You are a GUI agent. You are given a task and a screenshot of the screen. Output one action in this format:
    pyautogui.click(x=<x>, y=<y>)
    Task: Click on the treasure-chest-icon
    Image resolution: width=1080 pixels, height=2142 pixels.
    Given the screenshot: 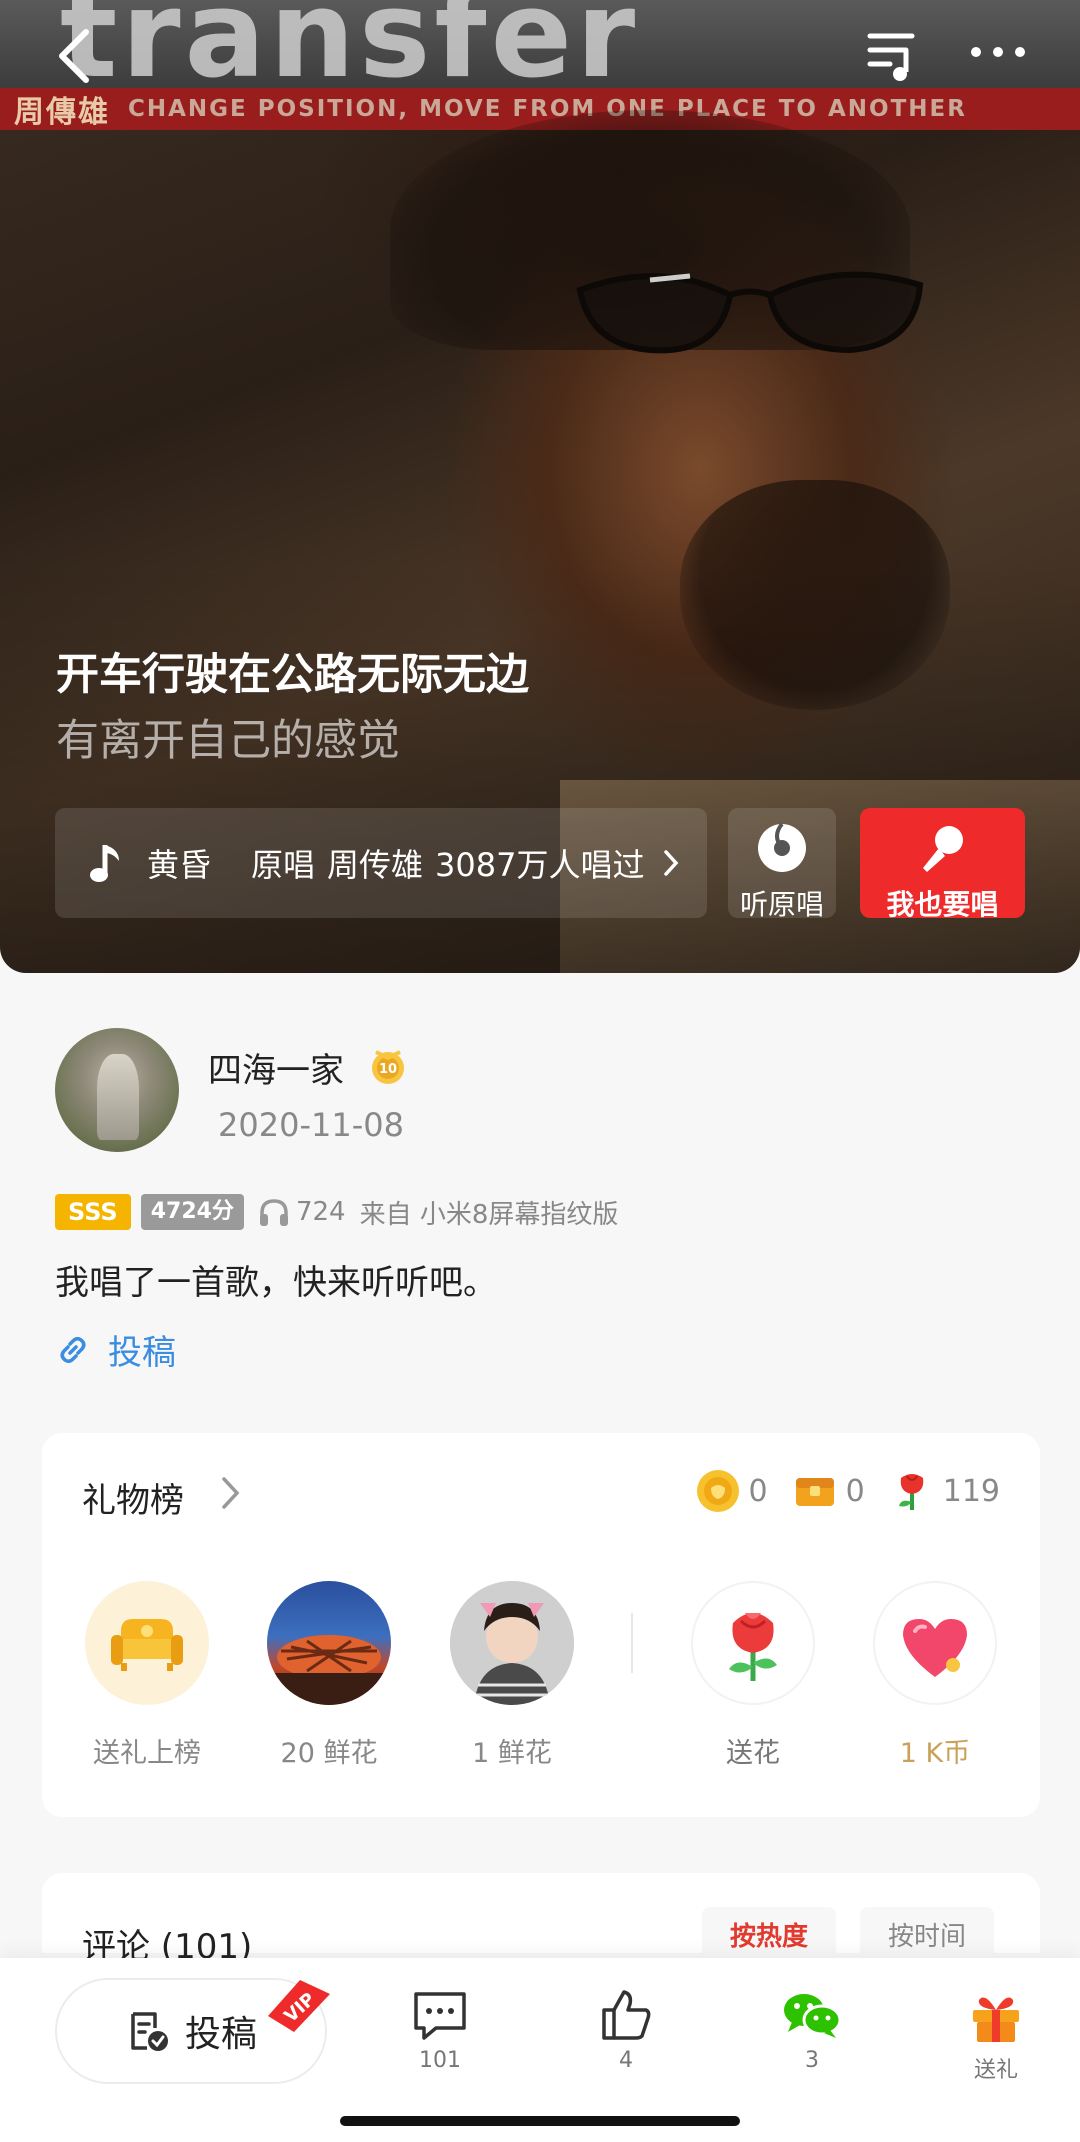 What is the action you would take?
    pyautogui.click(x=814, y=1492)
    